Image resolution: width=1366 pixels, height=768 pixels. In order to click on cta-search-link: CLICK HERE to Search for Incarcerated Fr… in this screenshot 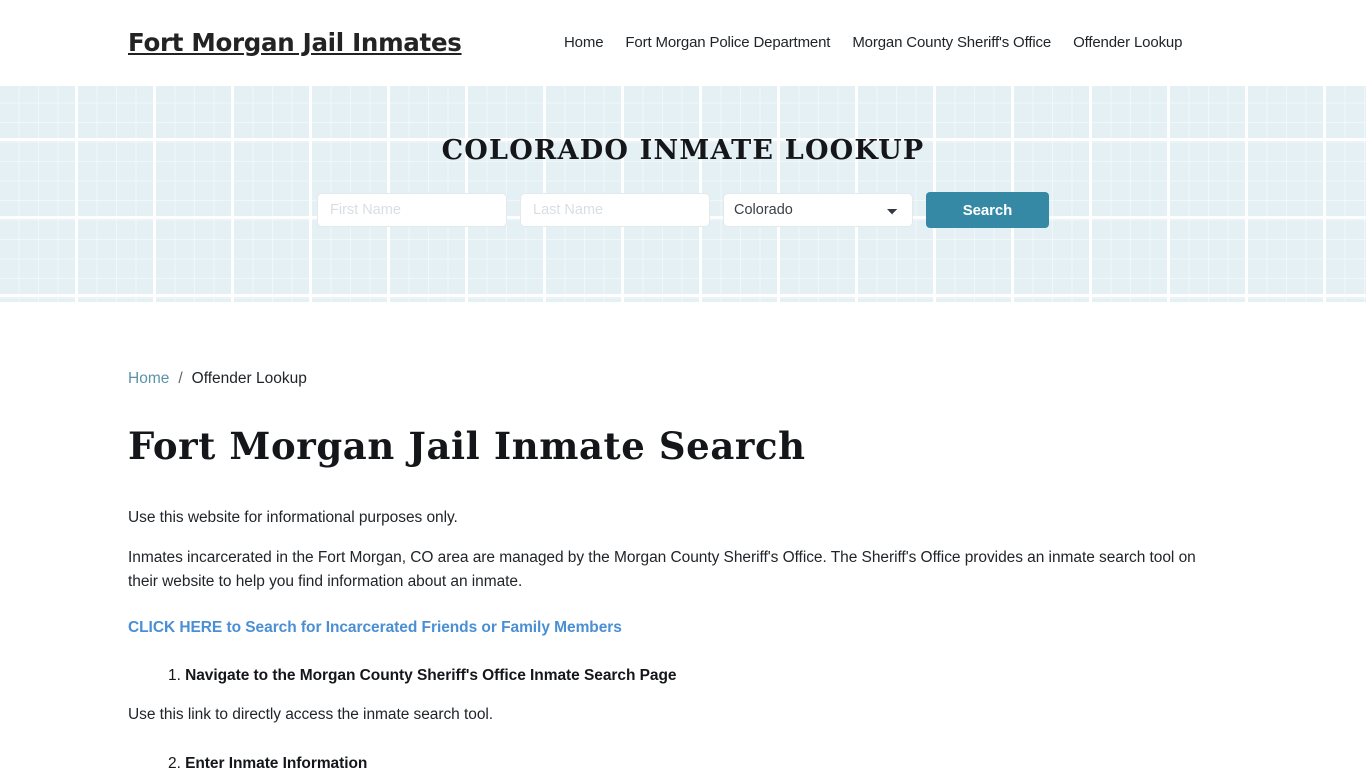, I will do `click(375, 616)`.